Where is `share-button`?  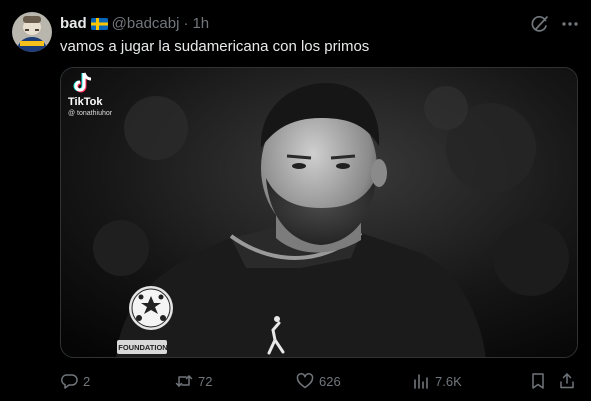 share-button is located at coordinates (567, 381).